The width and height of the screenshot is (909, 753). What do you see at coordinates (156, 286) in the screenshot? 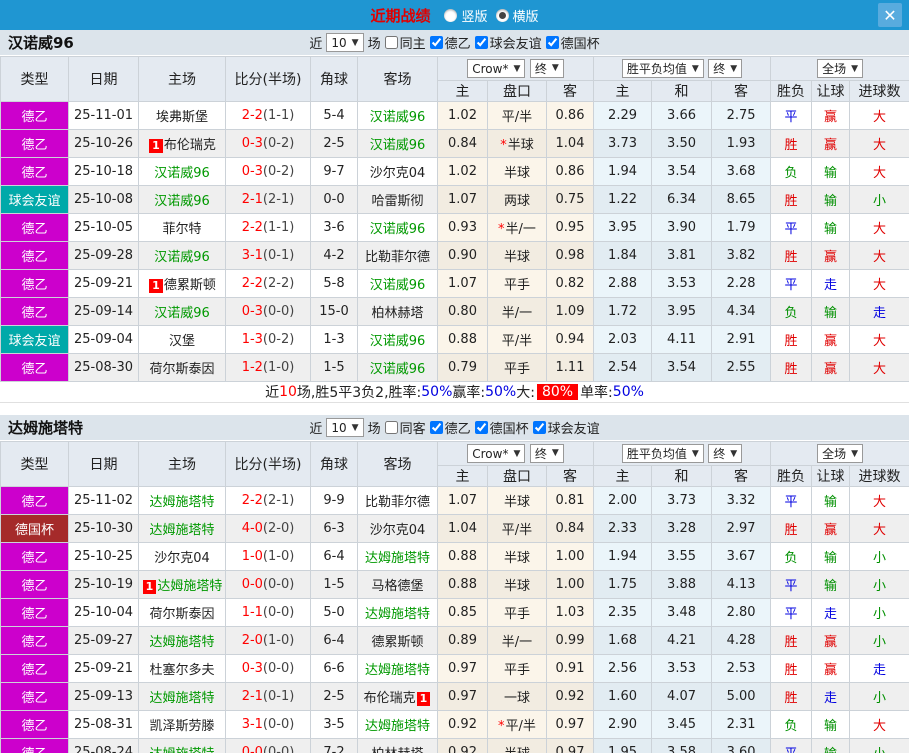
I see `rank-badge: 1` at bounding box center [156, 286].